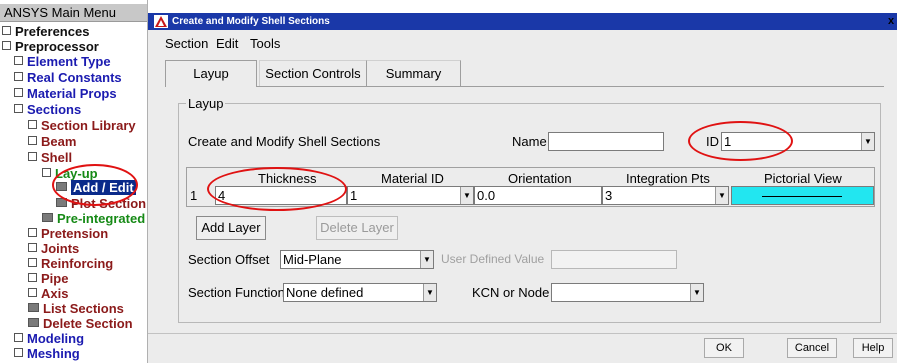  I want to click on tab-section-controls: Section Controls, so click(313, 73).